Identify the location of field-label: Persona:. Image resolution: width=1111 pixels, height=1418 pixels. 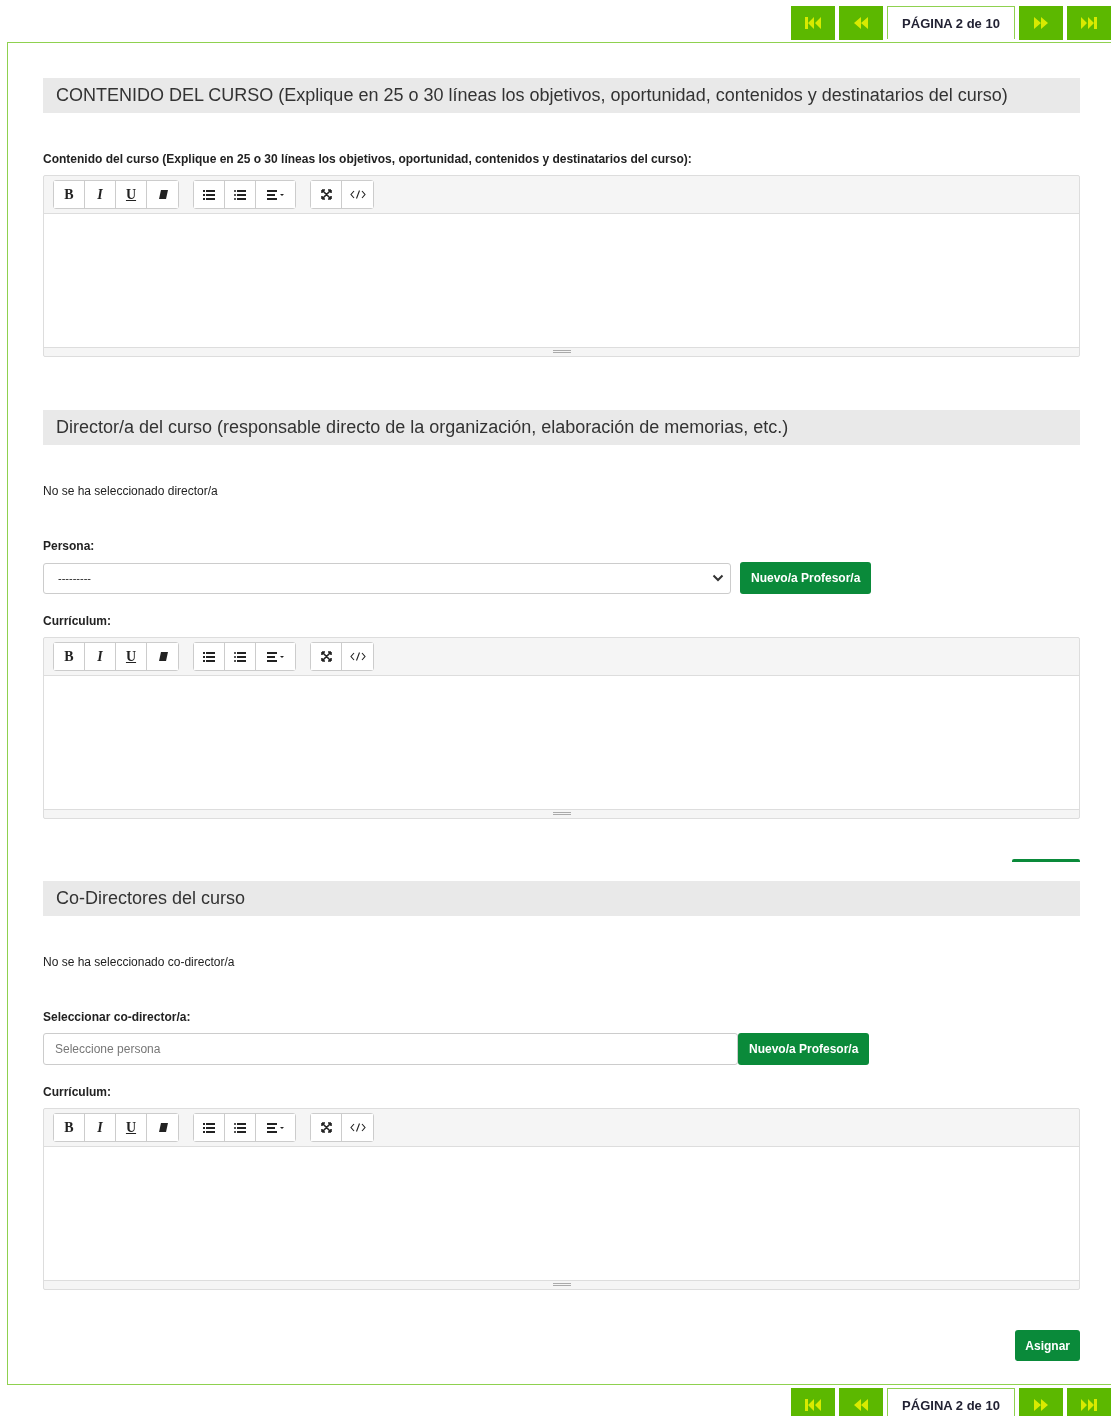
(69, 546).